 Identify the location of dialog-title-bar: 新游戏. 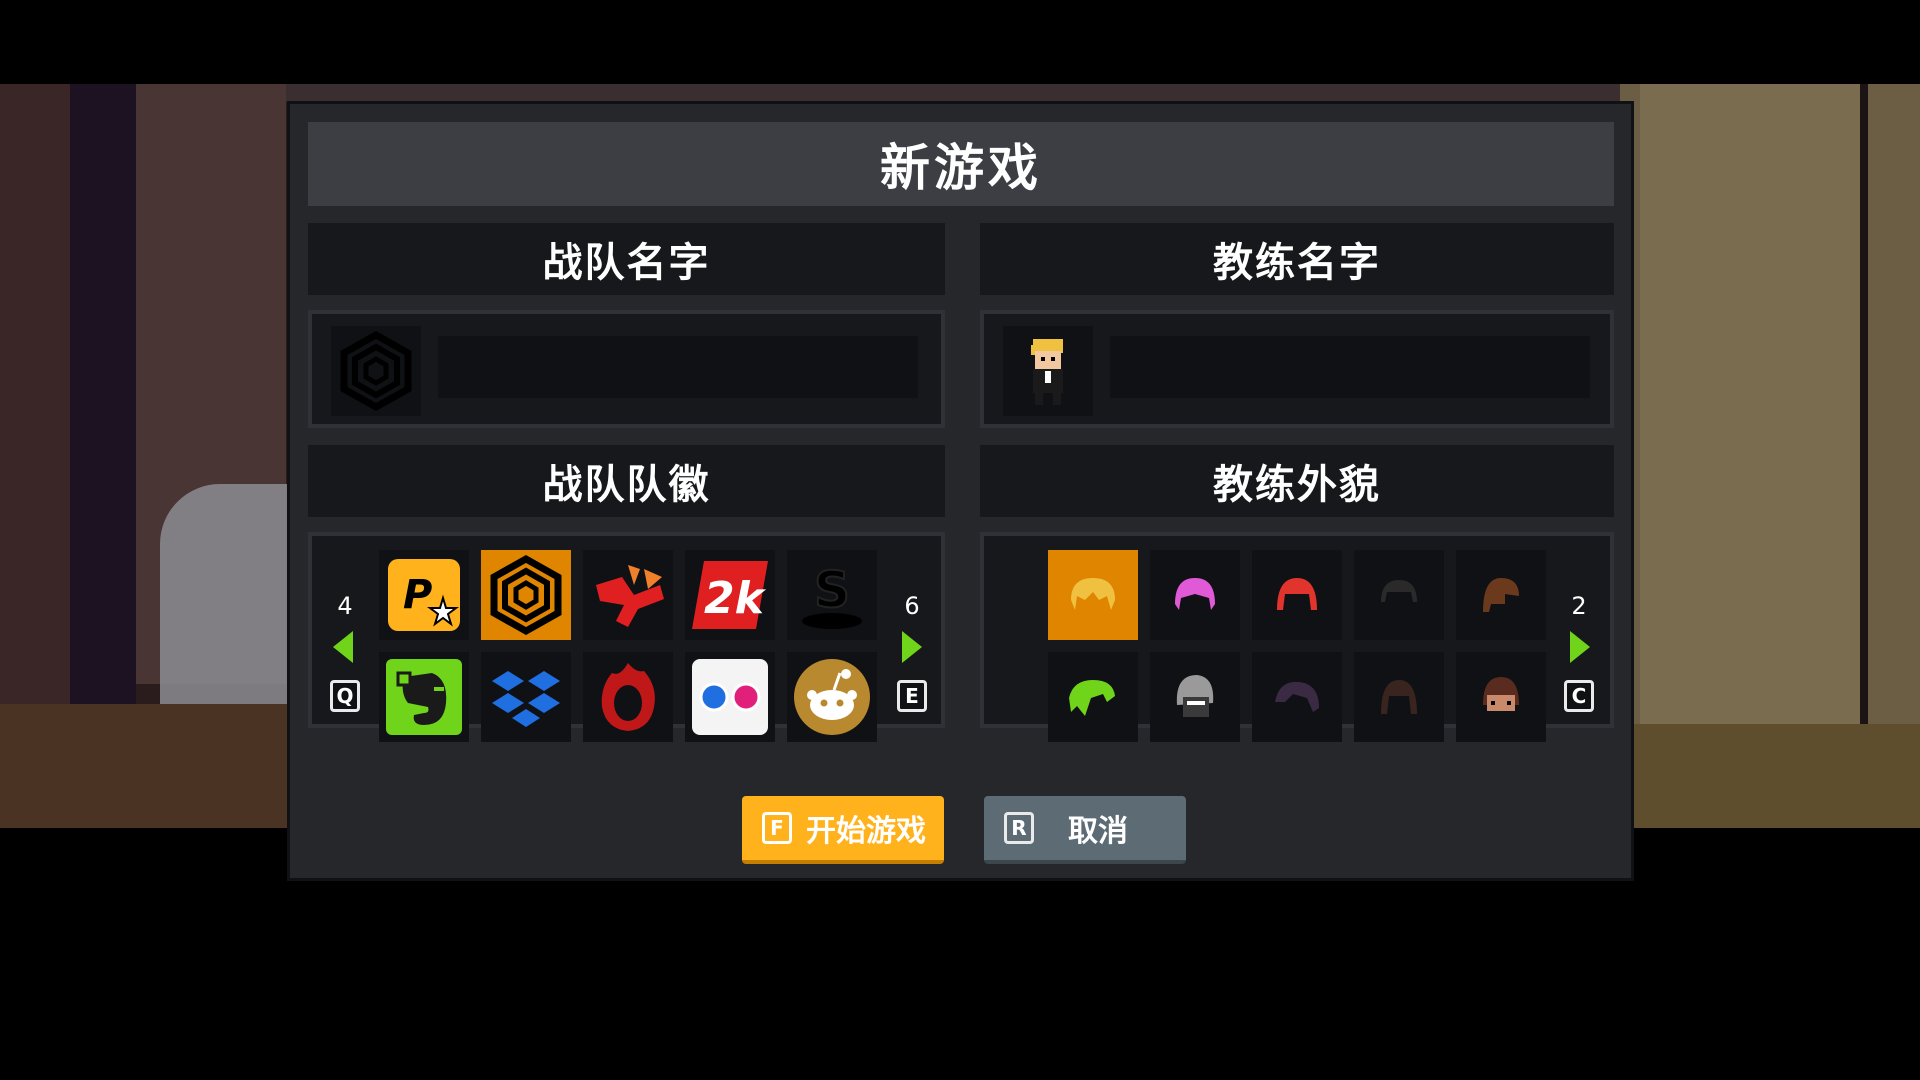
(961, 164).